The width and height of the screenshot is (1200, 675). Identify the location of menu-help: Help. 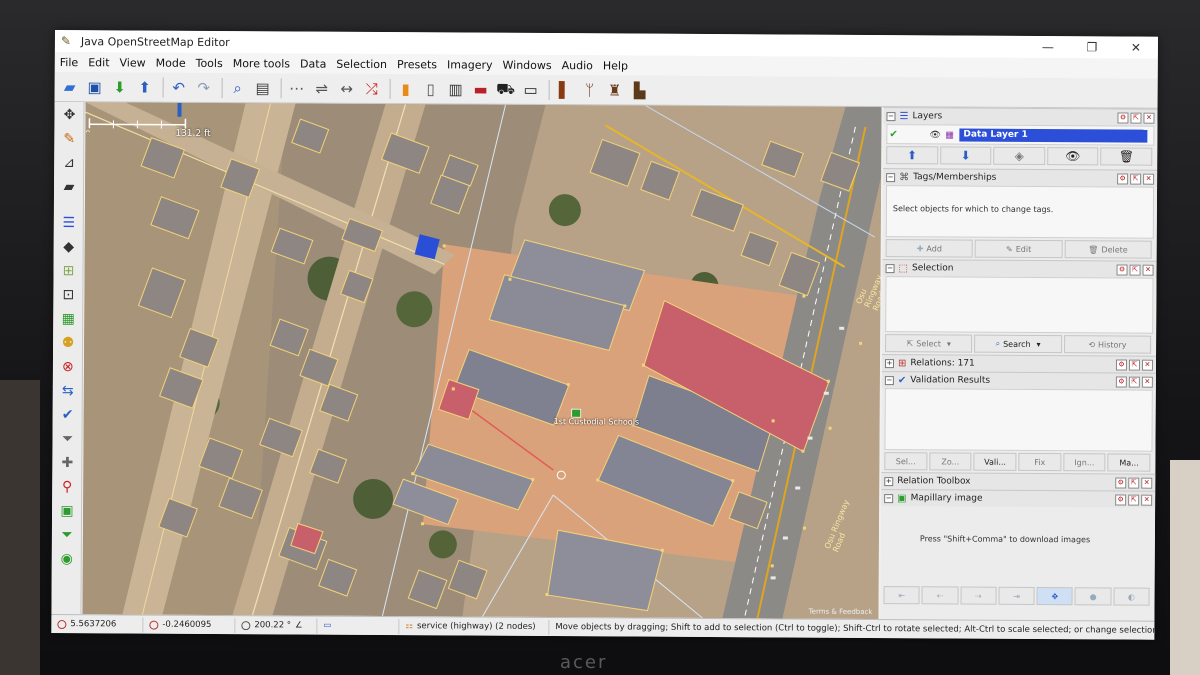
(615, 65).